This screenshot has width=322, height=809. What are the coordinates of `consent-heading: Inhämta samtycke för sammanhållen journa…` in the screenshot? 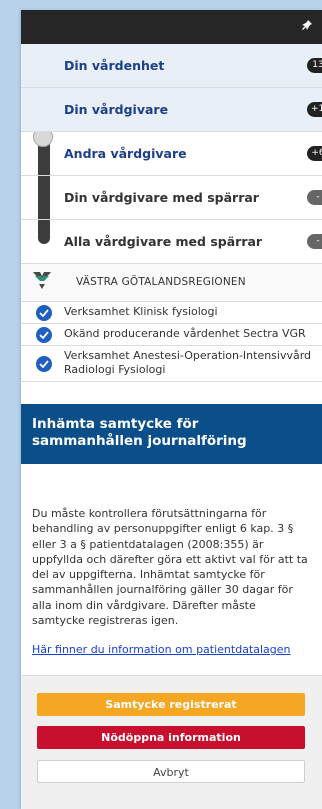 It's located at (171, 434).